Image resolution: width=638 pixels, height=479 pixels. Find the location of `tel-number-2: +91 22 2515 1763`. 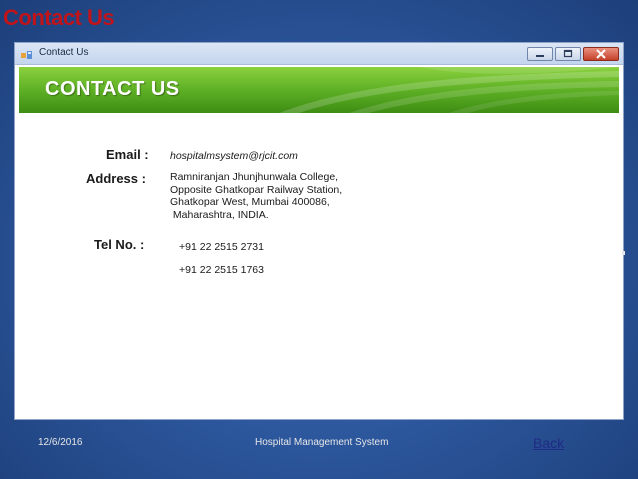

tel-number-2: +91 22 2515 1763 is located at coordinates (221, 270).